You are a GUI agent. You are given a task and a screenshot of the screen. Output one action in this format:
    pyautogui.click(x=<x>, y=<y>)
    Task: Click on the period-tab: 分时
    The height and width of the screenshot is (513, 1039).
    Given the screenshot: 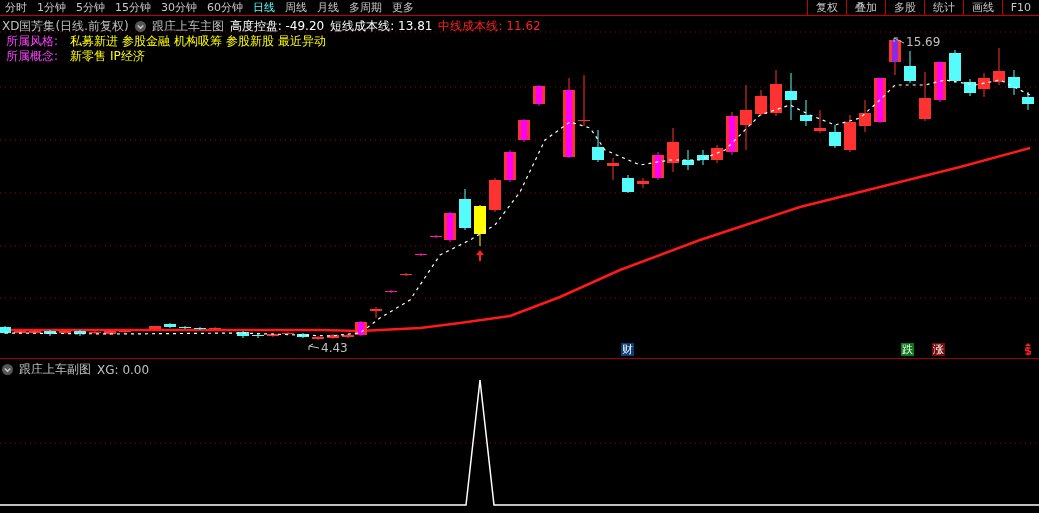 What is the action you would take?
    pyautogui.click(x=16, y=7)
    